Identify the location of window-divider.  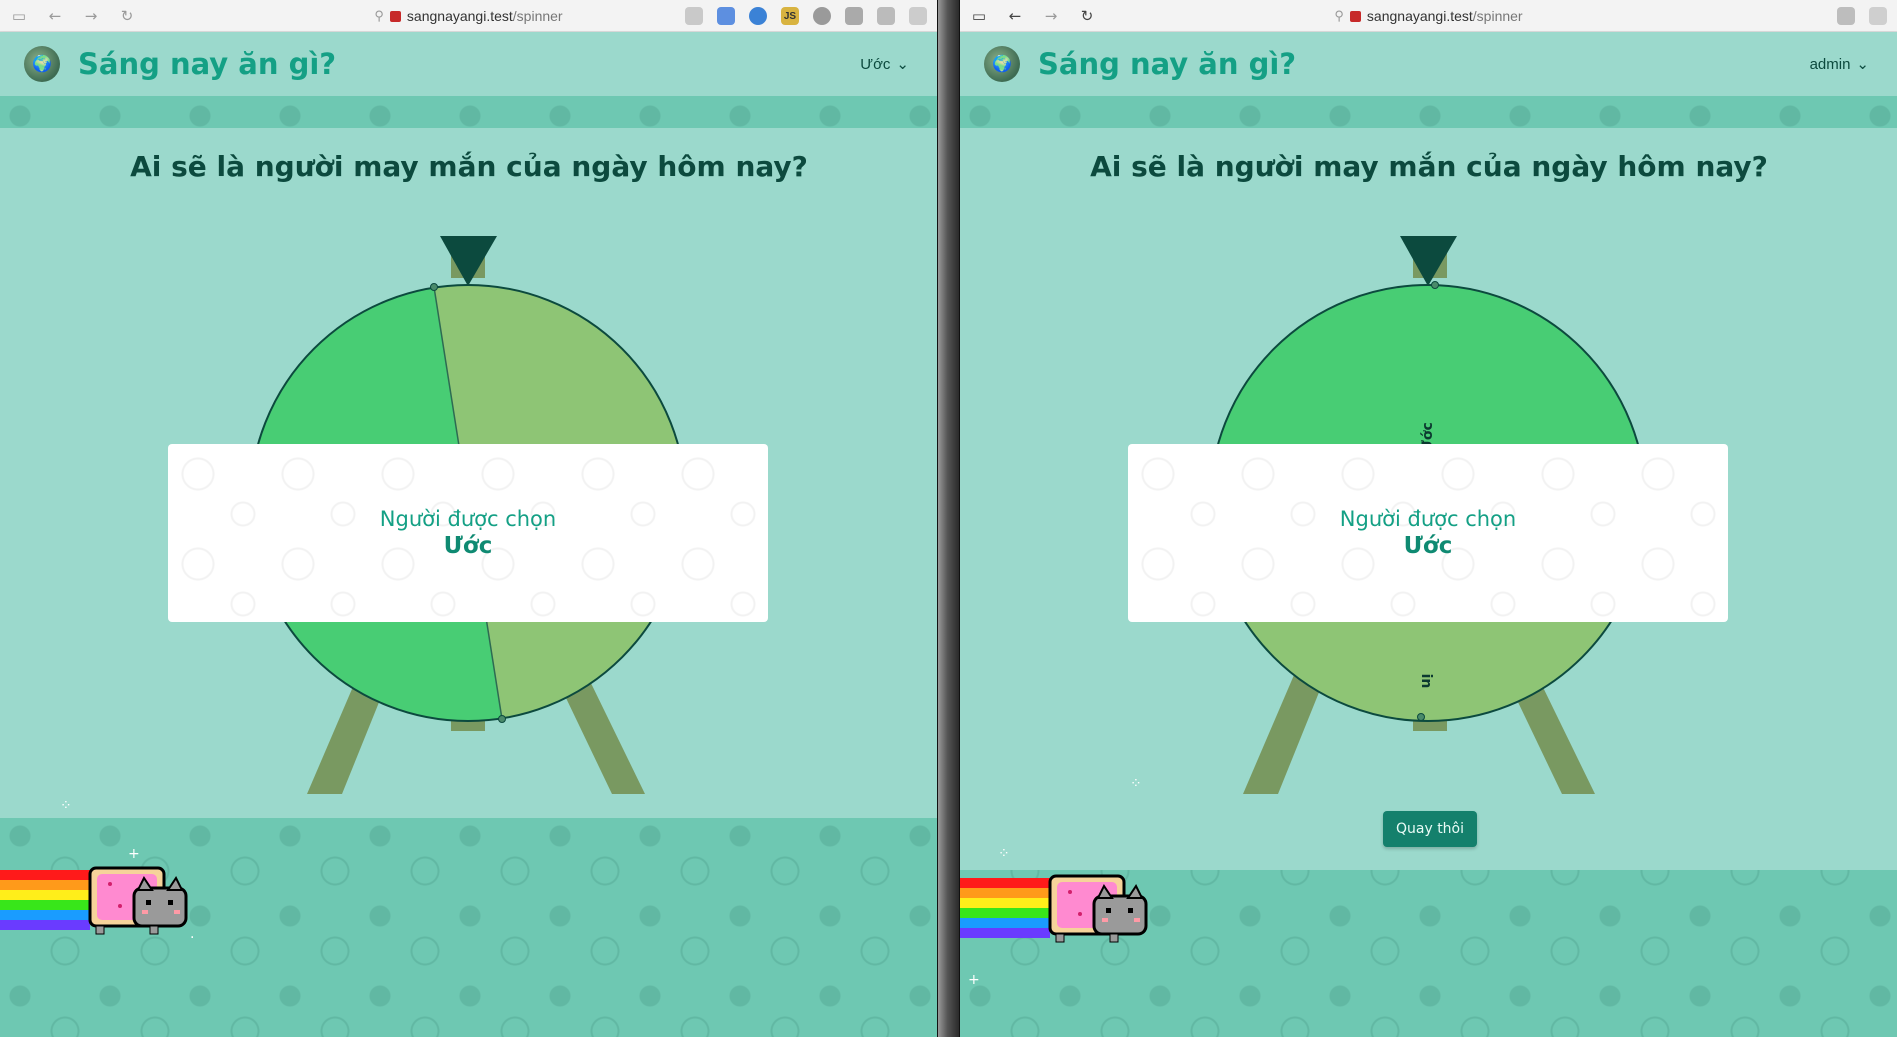
(948, 518).